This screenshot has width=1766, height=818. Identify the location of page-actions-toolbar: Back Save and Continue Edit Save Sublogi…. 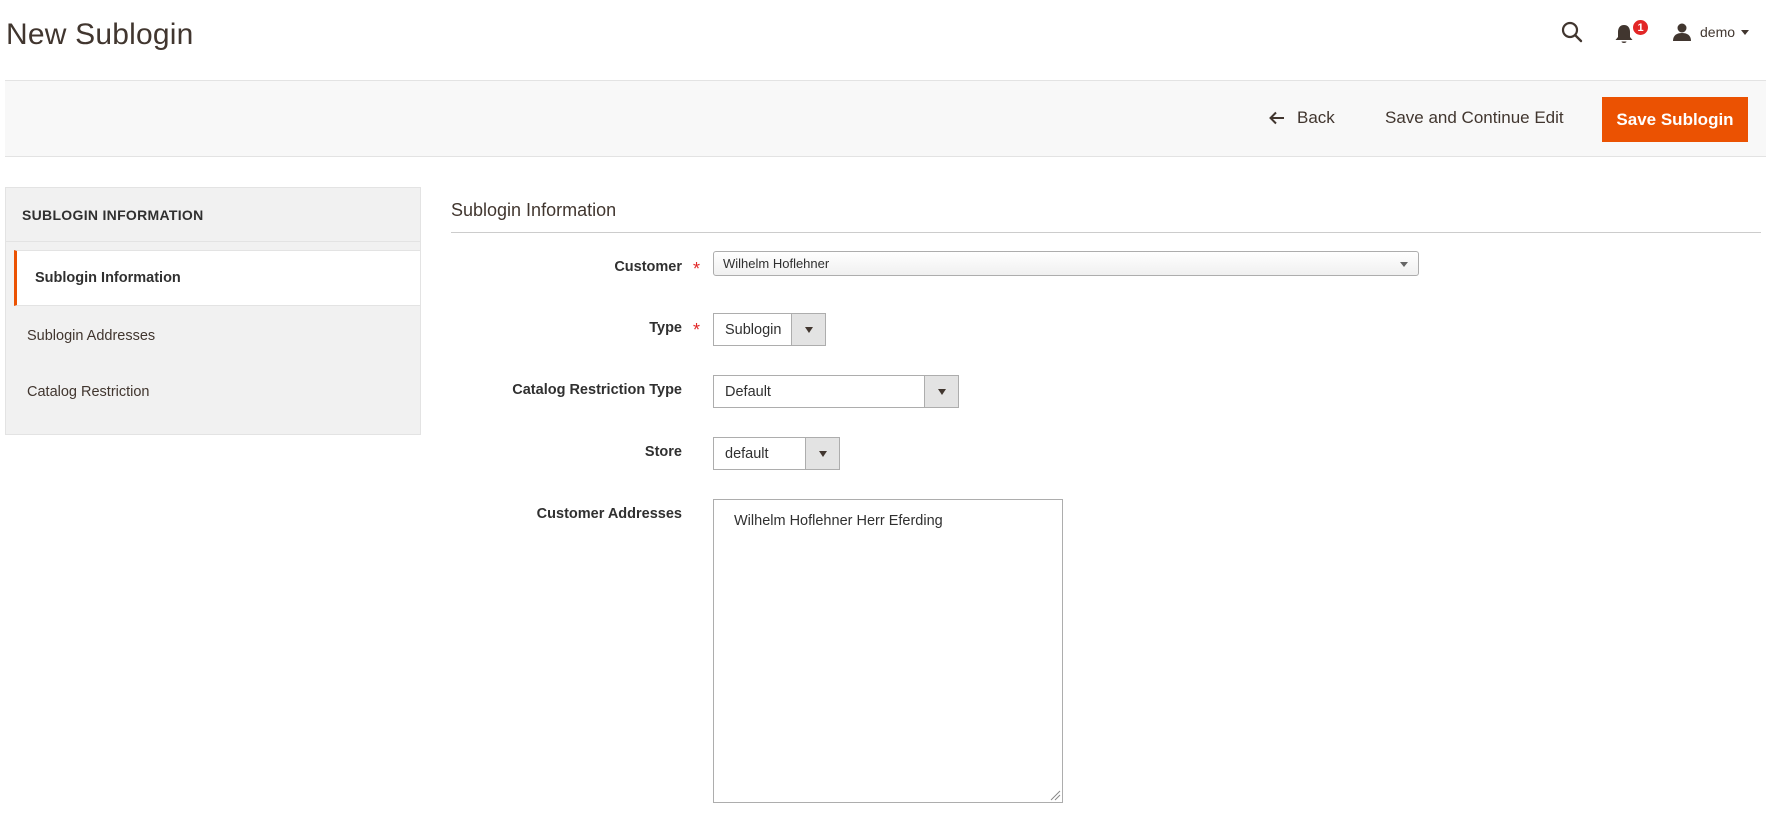
(885, 118).